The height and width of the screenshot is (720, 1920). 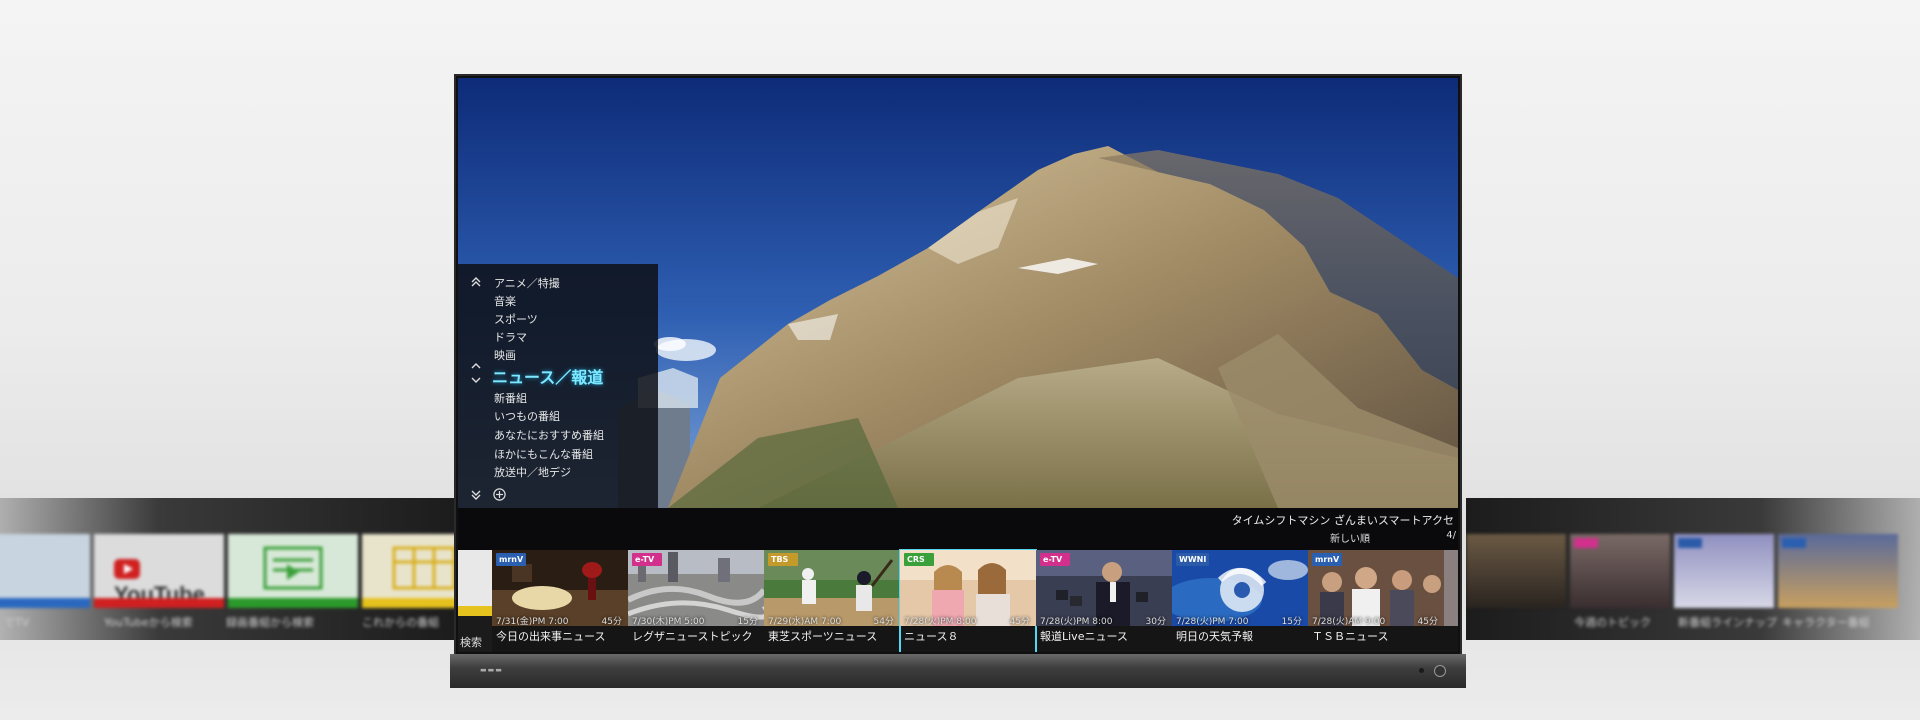 What do you see at coordinates (696, 601) in the screenshot?
I see `program-card: e-TV 7/30(木)PM 5:00 15分 レグザニューストピック` at bounding box center [696, 601].